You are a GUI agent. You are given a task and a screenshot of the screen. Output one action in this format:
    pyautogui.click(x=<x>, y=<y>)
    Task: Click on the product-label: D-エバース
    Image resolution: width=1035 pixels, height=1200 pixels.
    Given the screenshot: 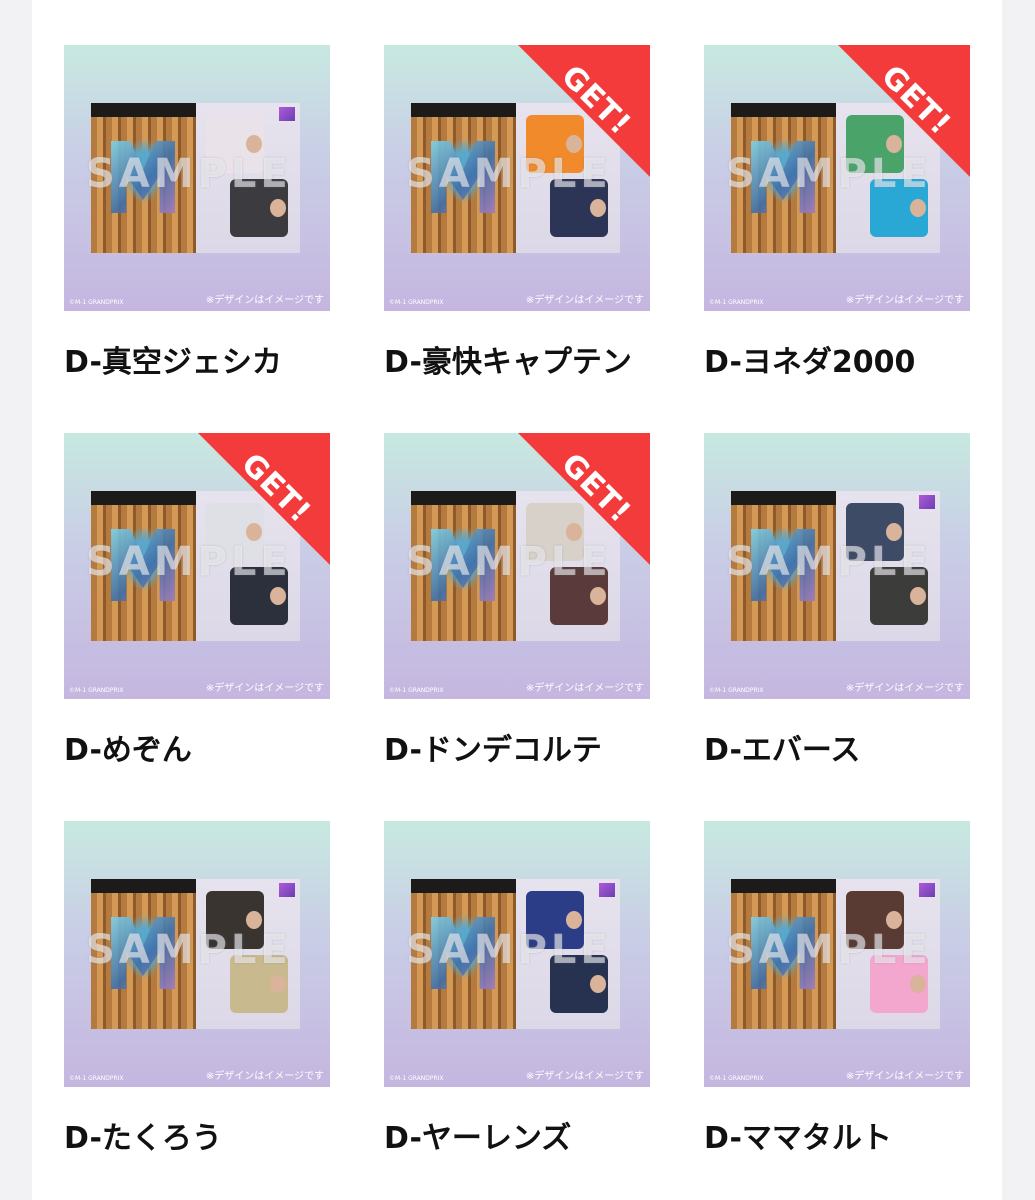 What is the action you would take?
    pyautogui.click(x=837, y=747)
    